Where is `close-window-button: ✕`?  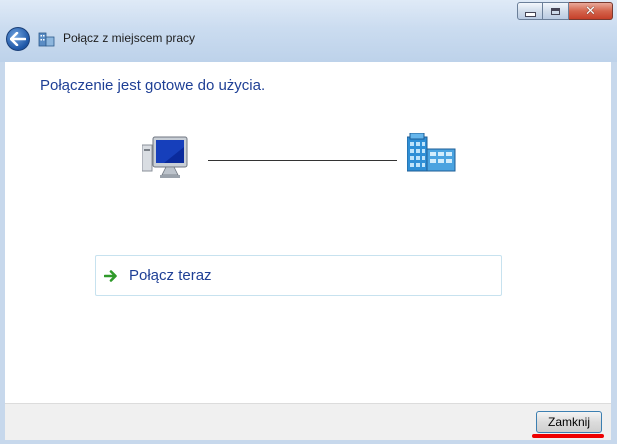
close-window-button: ✕ is located at coordinates (591, 11).